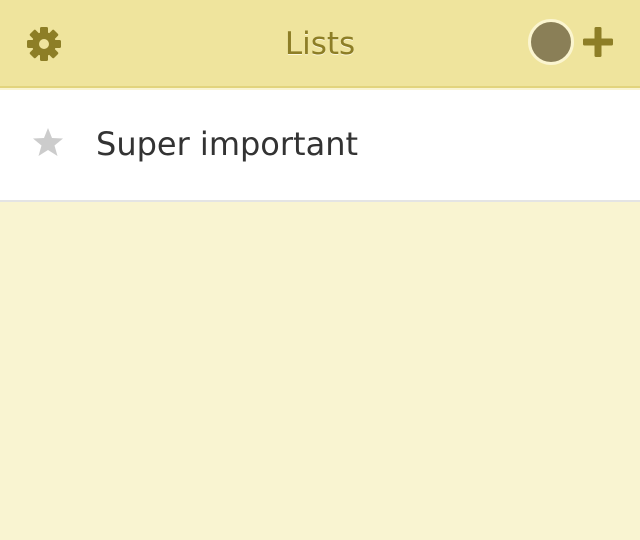 This screenshot has height=540, width=640. I want to click on settings-button, so click(44, 46).